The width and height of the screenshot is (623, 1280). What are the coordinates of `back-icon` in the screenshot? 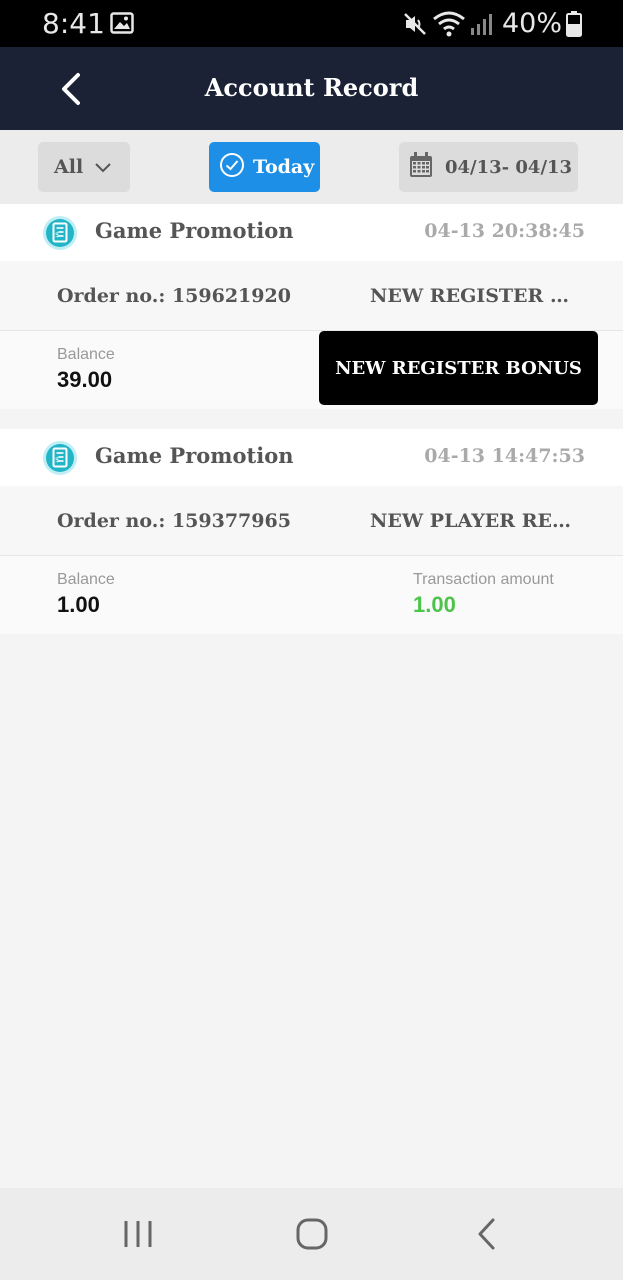 It's located at (487, 1236).